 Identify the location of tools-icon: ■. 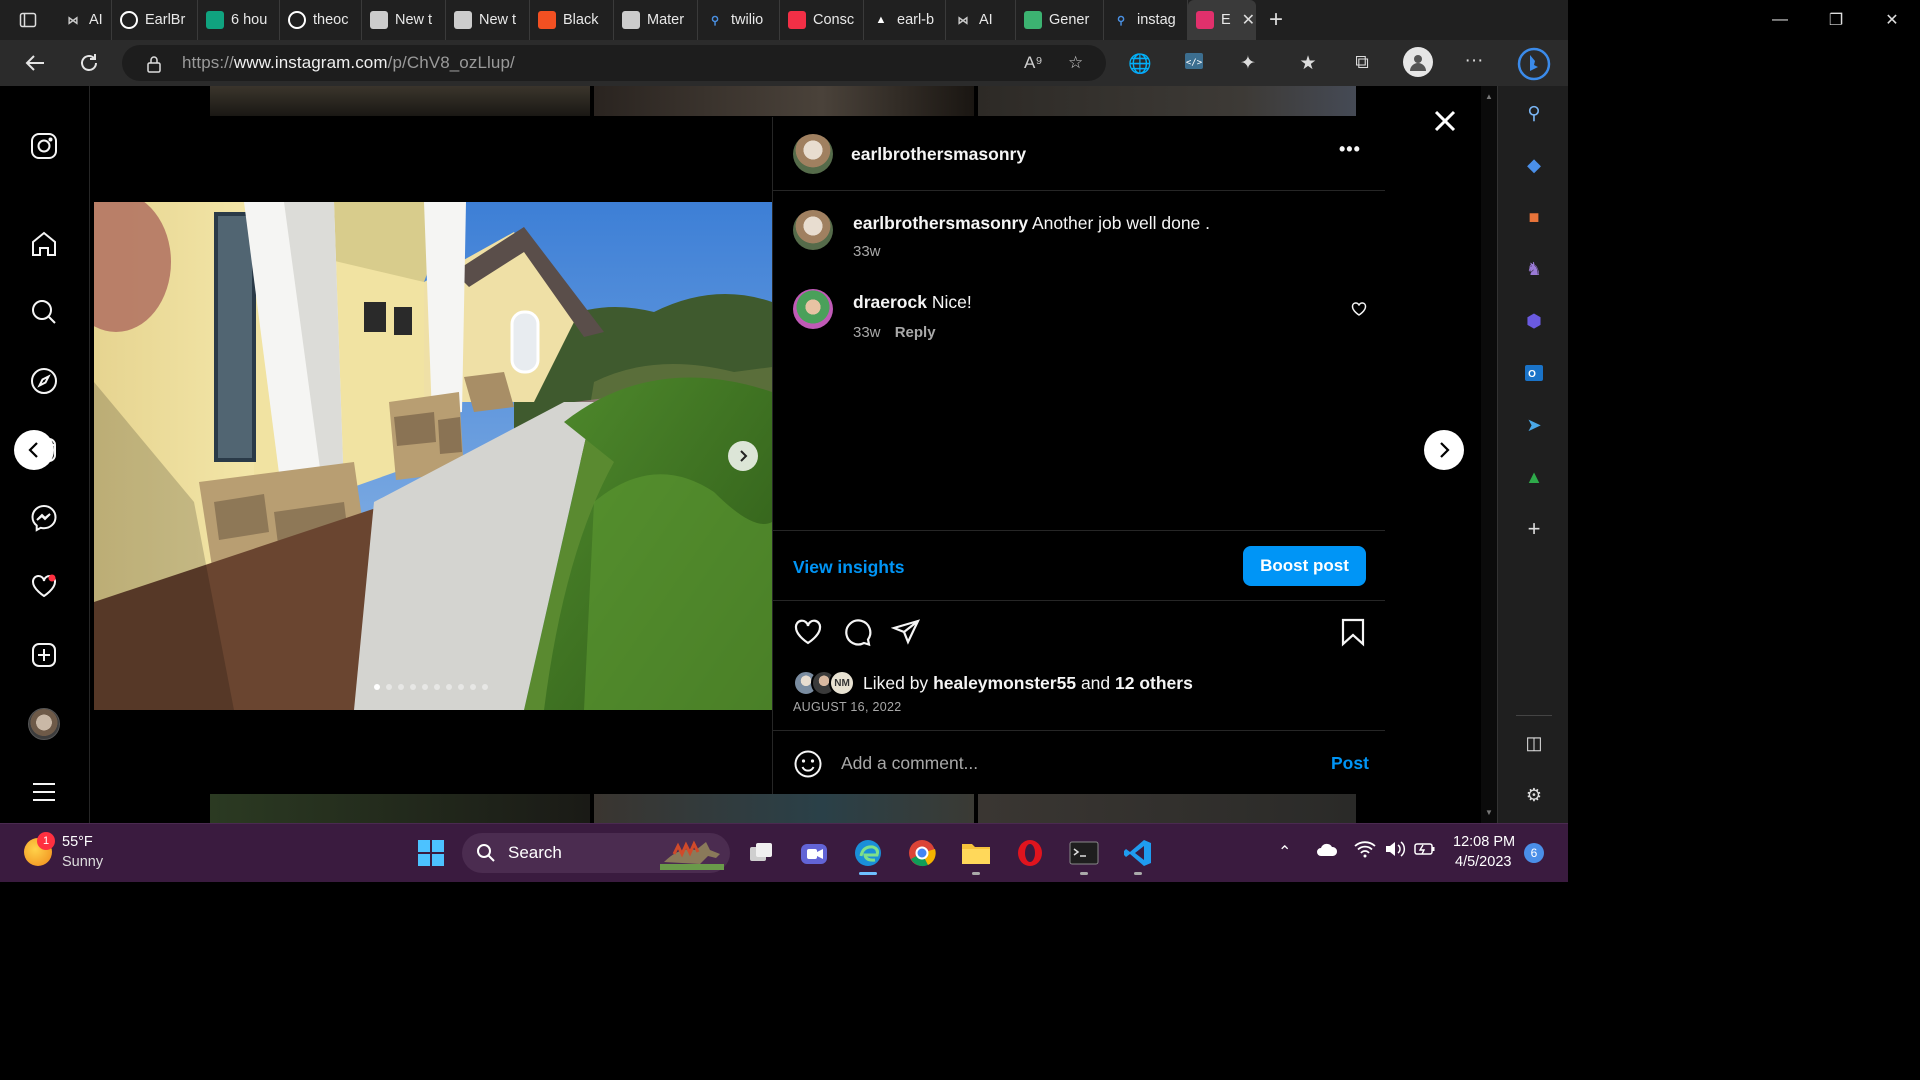
(1534, 217).